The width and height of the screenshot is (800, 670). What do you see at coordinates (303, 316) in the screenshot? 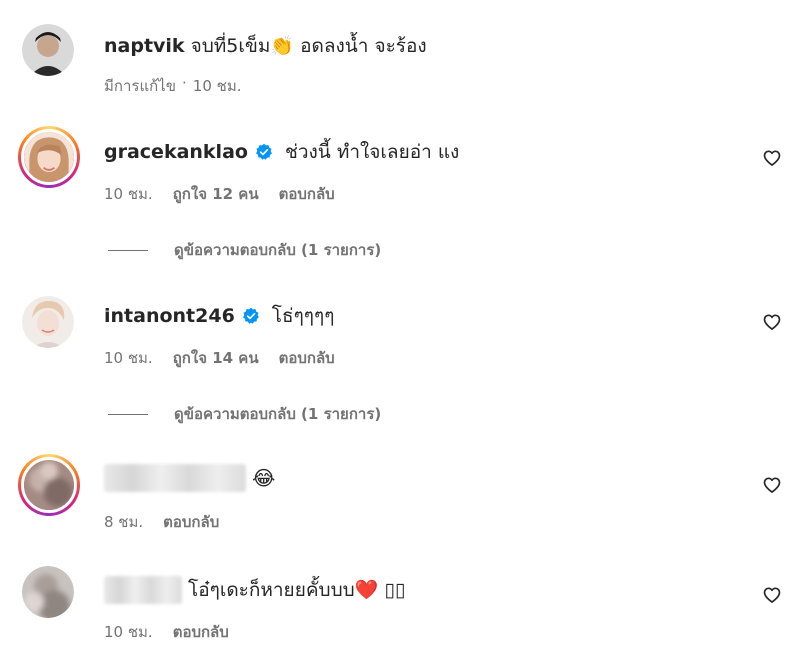
I see `comment-text: โธ่ๆๆๆๆ` at bounding box center [303, 316].